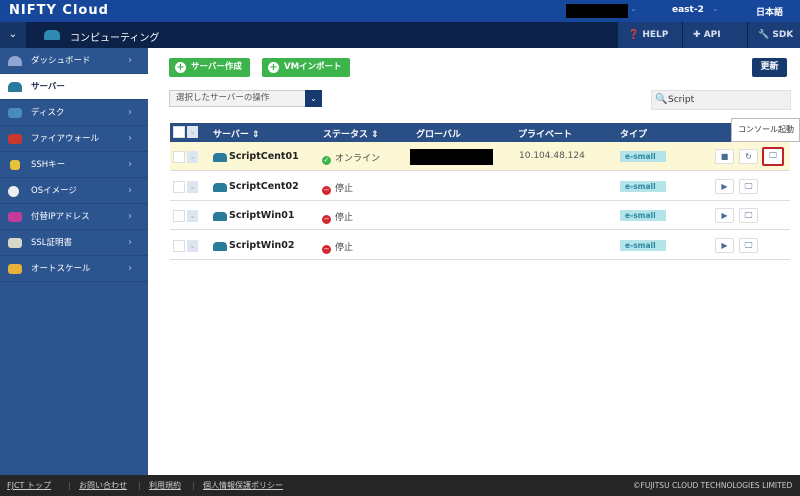  What do you see at coordinates (769, 67) in the screenshot?
I see `refresh-button: 更新` at bounding box center [769, 67].